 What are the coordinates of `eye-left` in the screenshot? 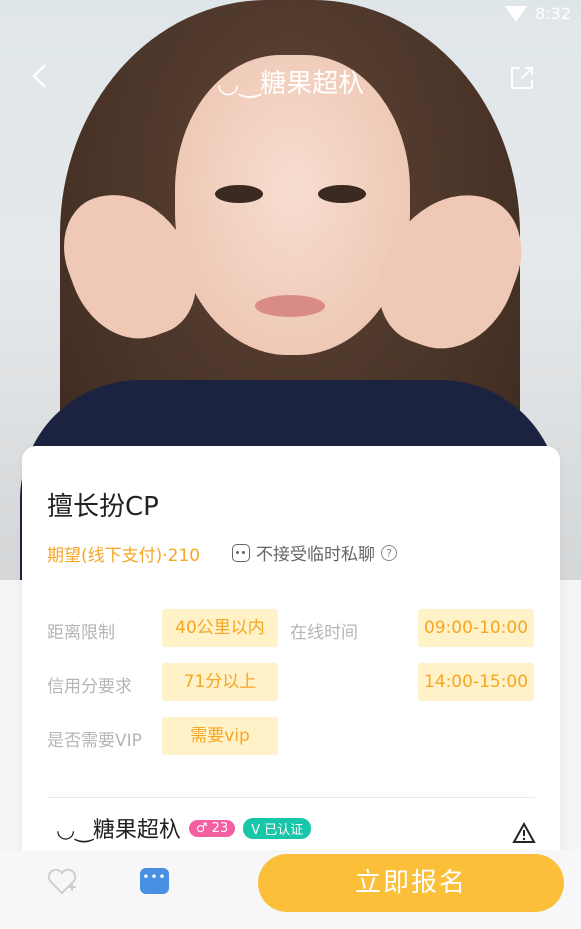 It's located at (239, 194).